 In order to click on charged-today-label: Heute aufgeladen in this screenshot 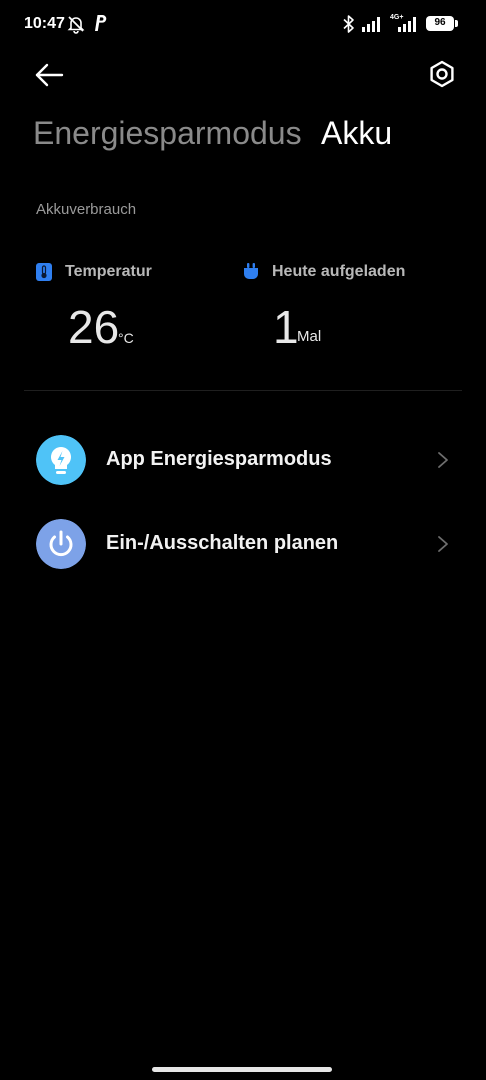, I will do `click(339, 271)`.